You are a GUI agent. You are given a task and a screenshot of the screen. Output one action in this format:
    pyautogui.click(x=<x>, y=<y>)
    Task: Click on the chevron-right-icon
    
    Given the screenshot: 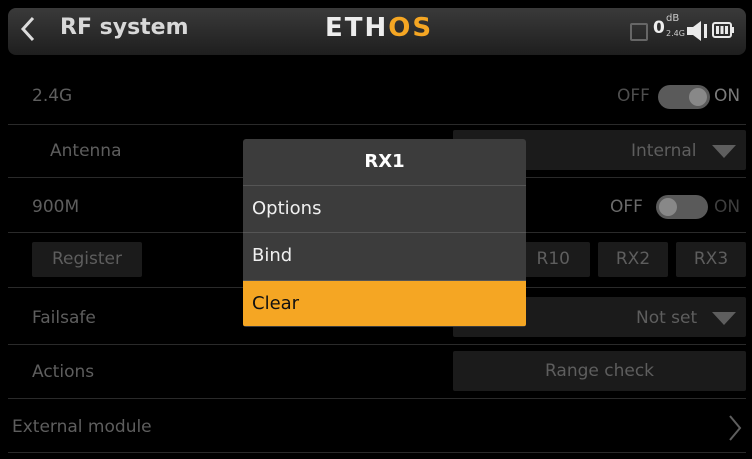 What is the action you would take?
    pyautogui.click(x=735, y=428)
    